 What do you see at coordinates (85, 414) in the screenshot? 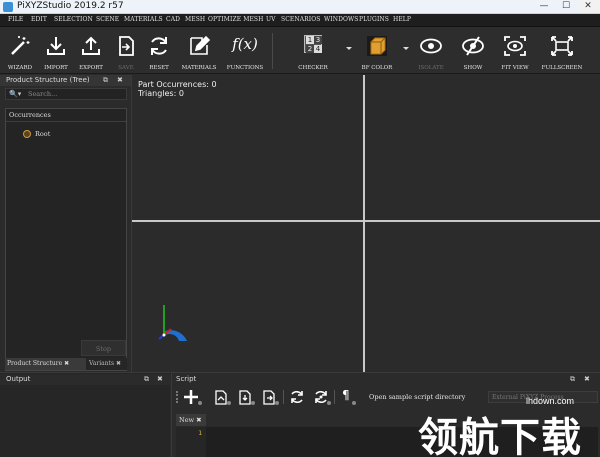
I see `output-panel: Output ⧉ ✖` at bounding box center [85, 414].